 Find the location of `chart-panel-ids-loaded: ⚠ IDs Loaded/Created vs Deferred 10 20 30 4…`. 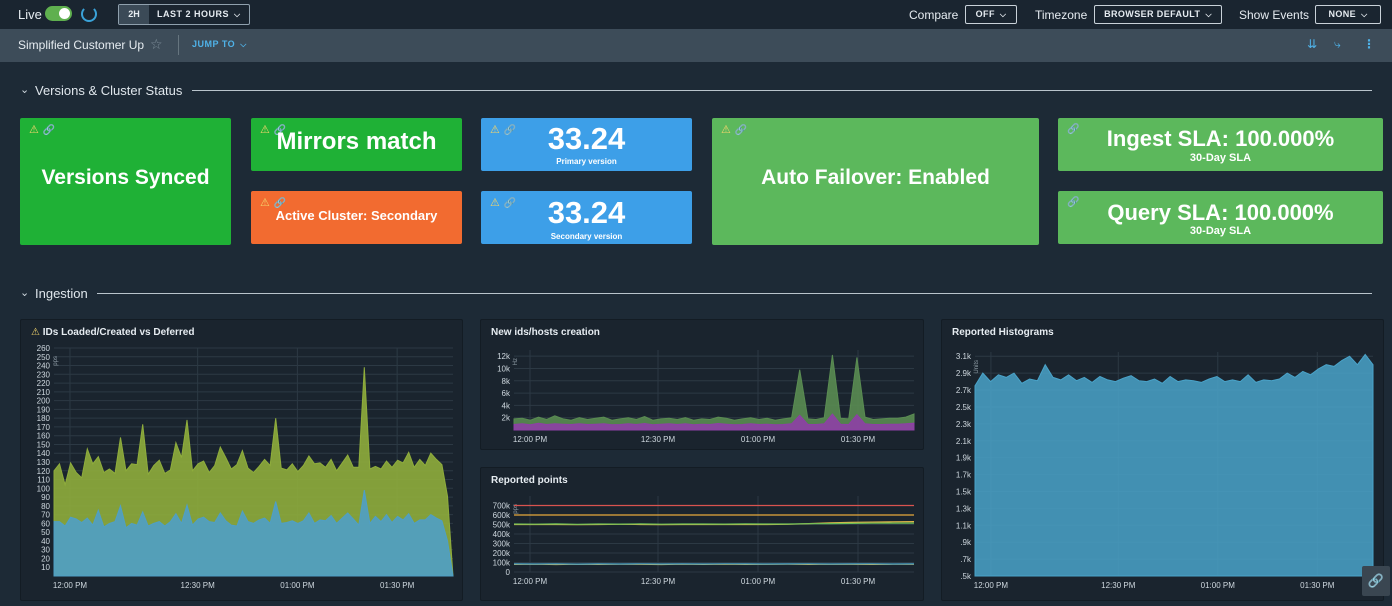

chart-panel-ids-loaded: ⚠ IDs Loaded/Created vs Deferred 10 20 30 4… is located at coordinates (241, 460).